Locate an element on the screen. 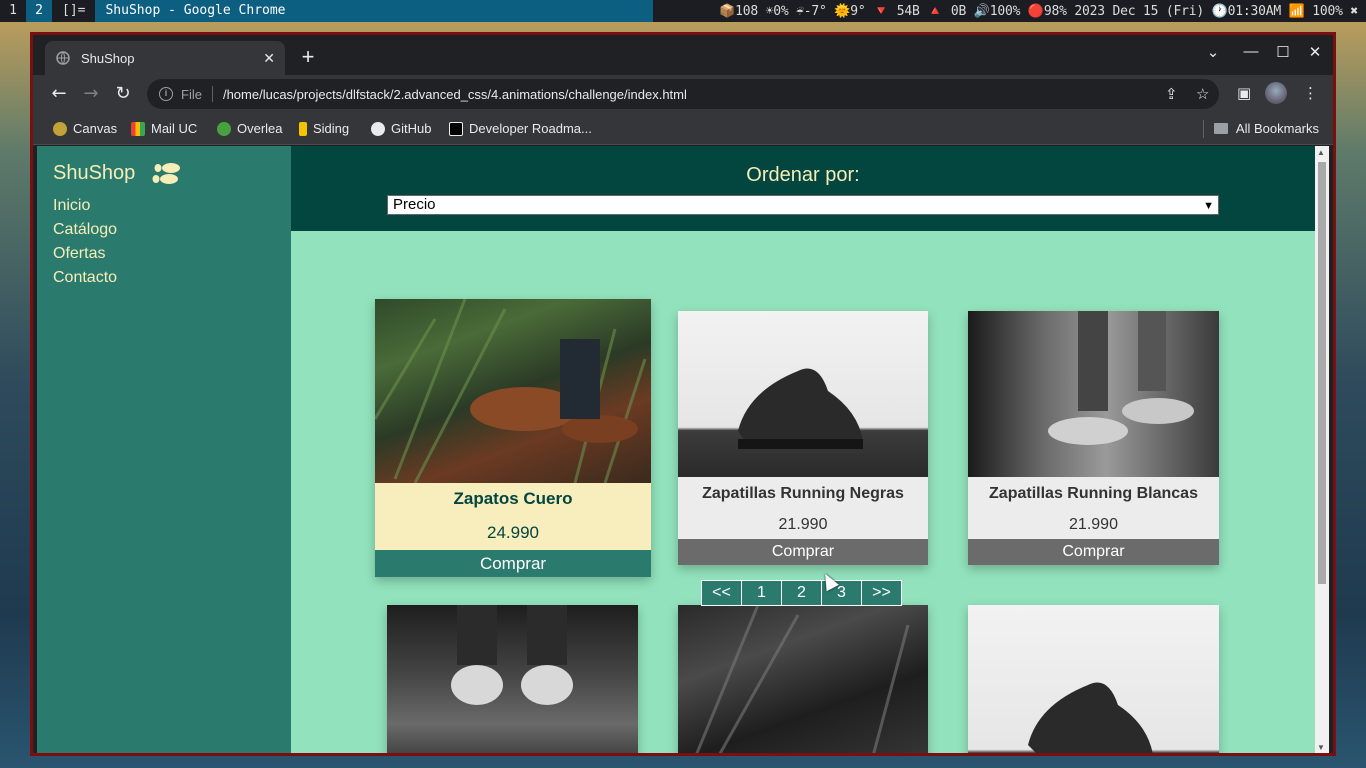  menu-icon: ⋮ is located at coordinates (1310, 93).